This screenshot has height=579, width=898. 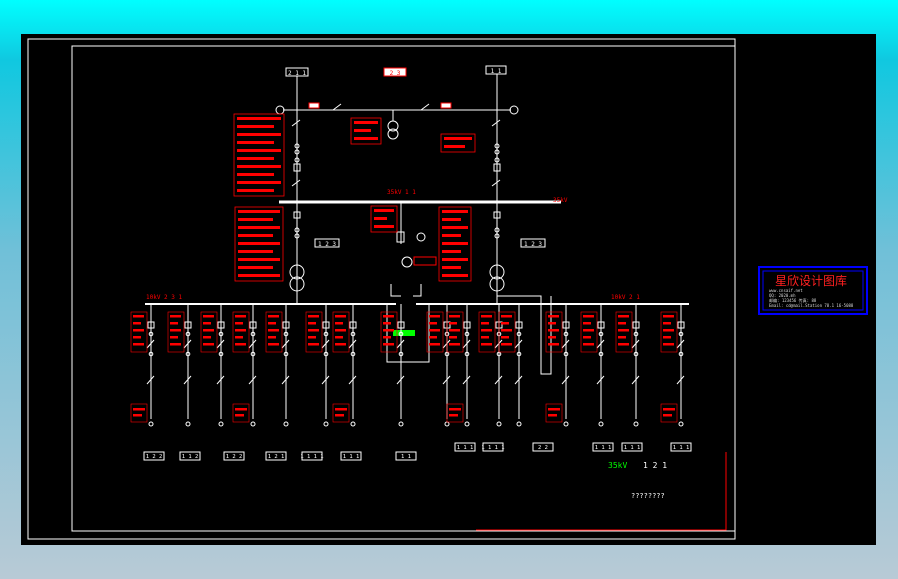 I want to click on outlet-tag-label: 2 2, so click(x=543, y=448).